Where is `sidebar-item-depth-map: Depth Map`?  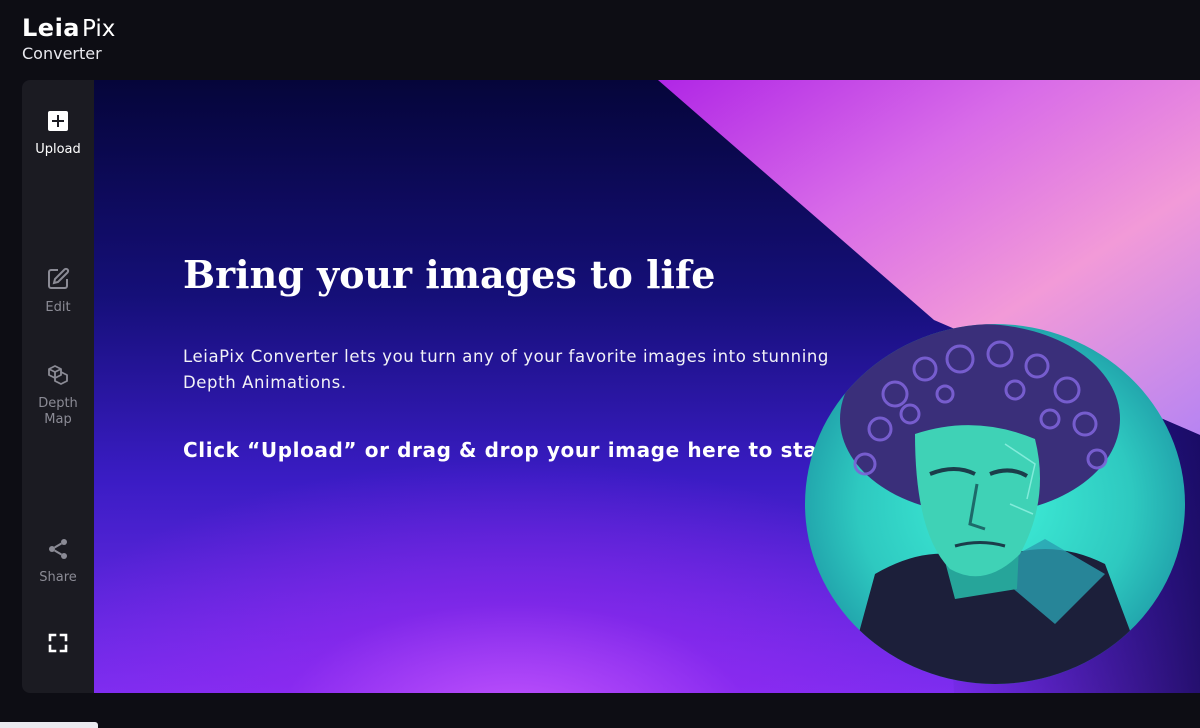
sidebar-item-depth-map: Depth Map is located at coordinates (58, 395).